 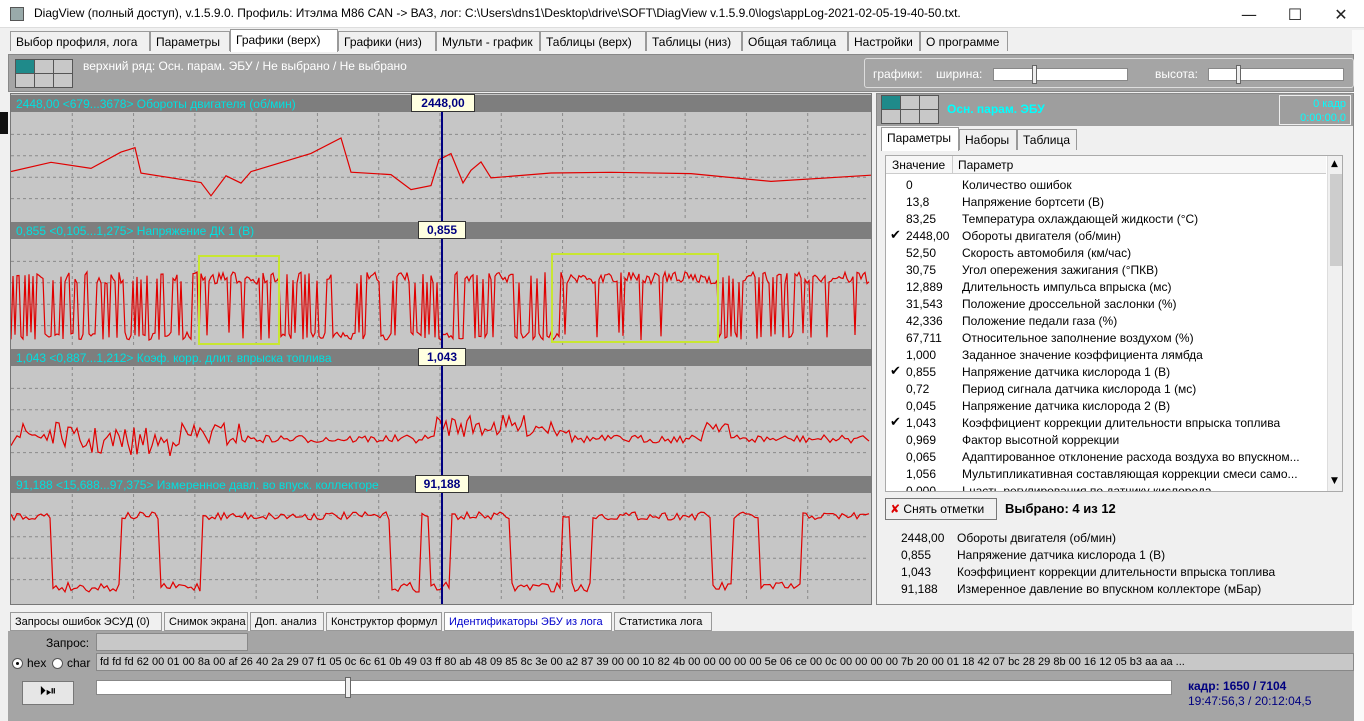 I want to click on row-value: 67,711, so click(x=924, y=338).